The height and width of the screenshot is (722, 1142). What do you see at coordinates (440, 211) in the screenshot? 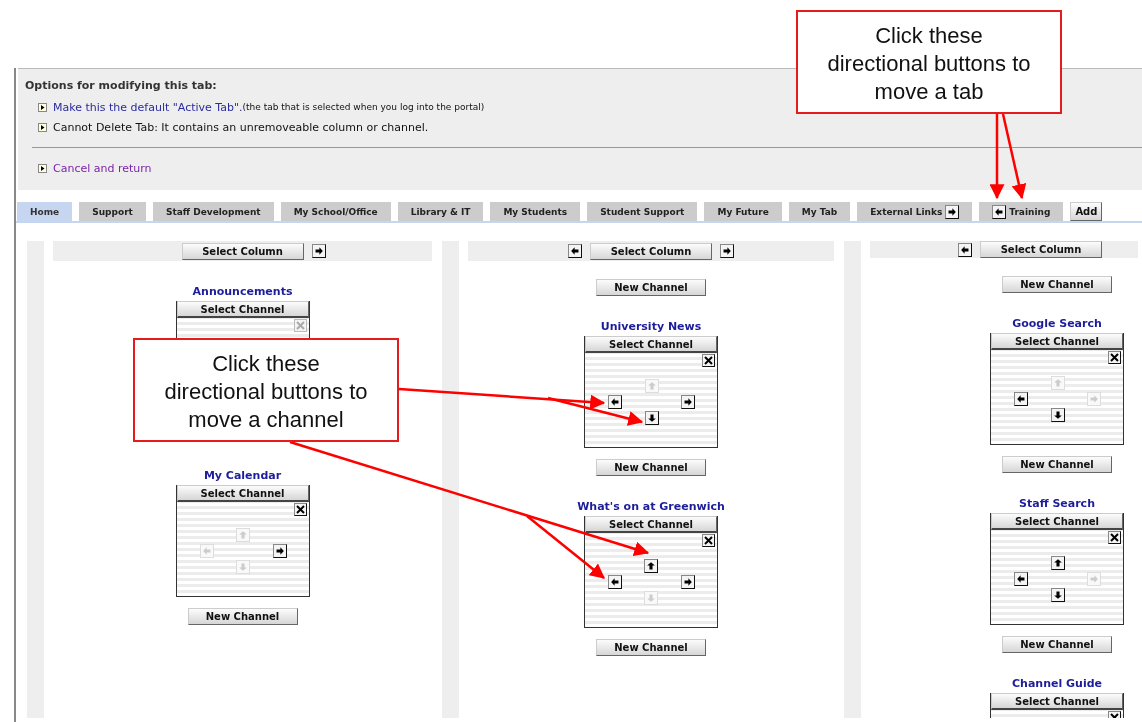
I see `tab: Library & IT` at bounding box center [440, 211].